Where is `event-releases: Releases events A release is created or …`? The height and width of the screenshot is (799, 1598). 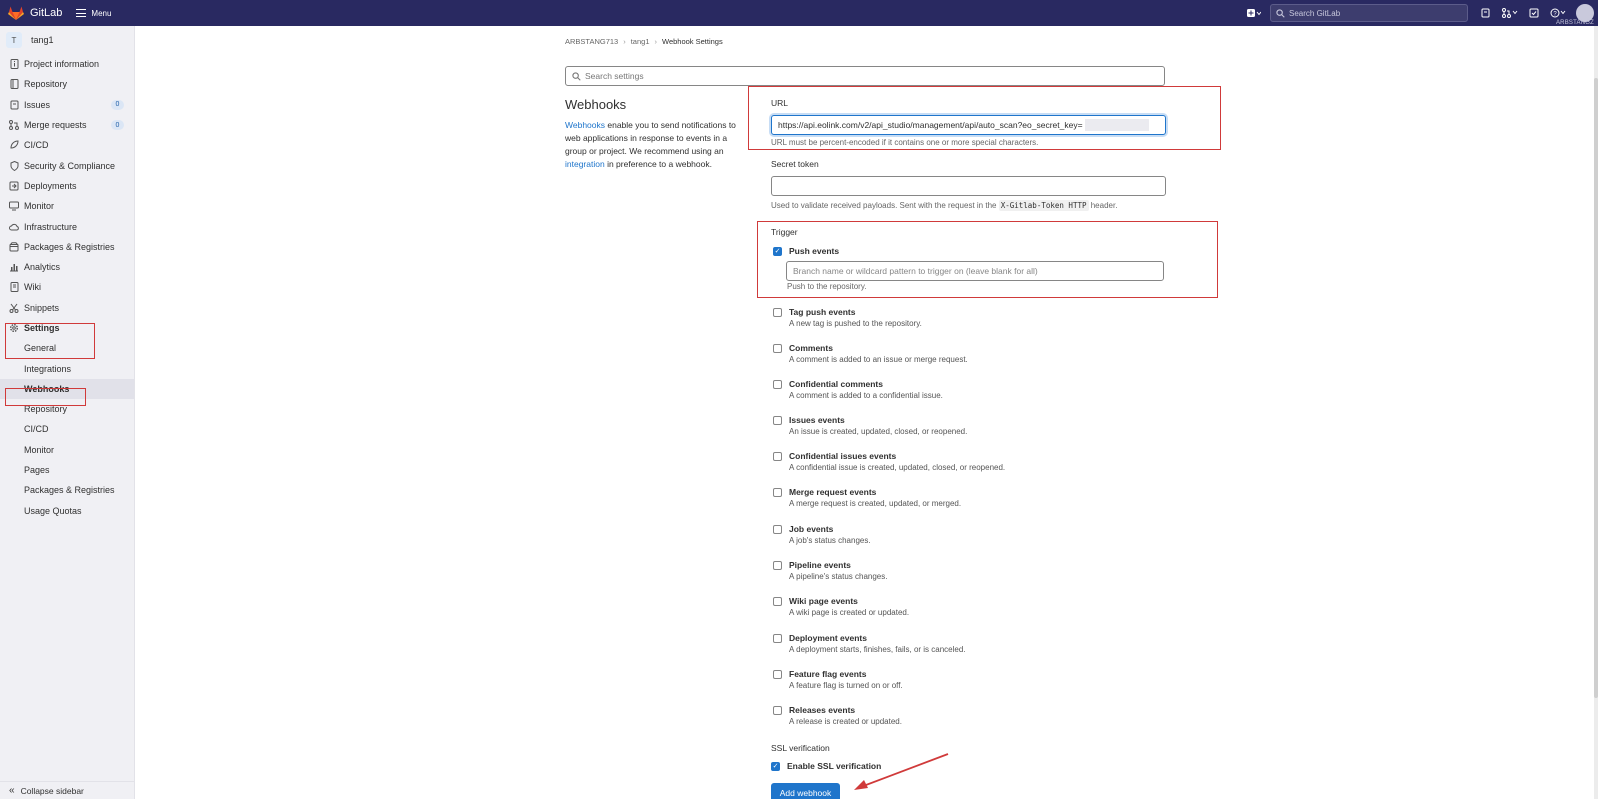 event-releases: Releases events A release is created or … is located at coordinates (968, 715).